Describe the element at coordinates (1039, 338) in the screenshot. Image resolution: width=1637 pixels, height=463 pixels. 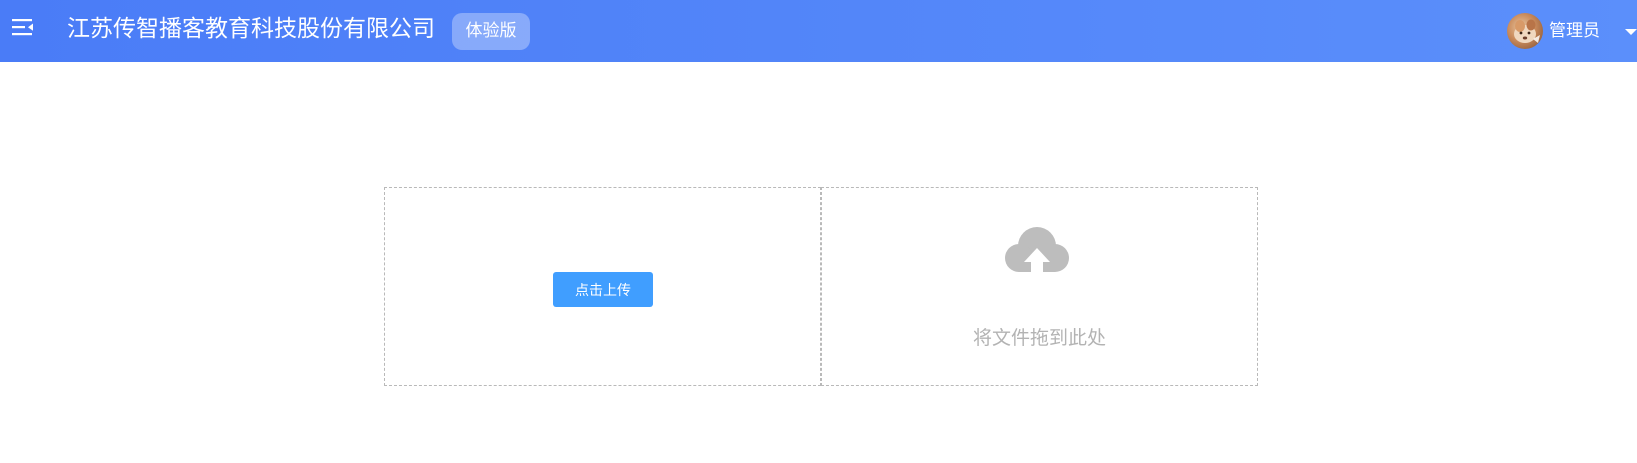
I see `drop-text: 将文件拖到此处` at that location.